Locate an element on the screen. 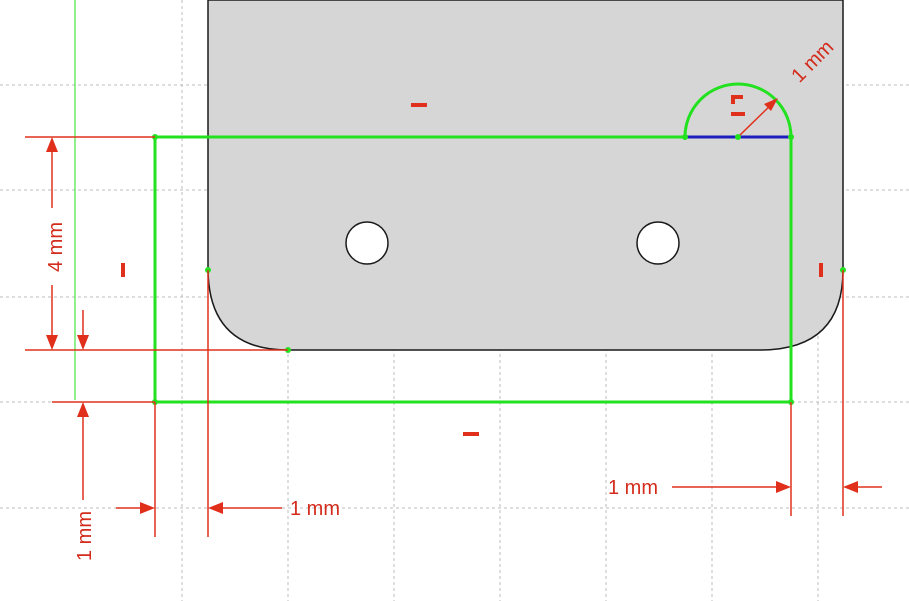  dimension-height-label: 4 mm is located at coordinates (56, 247).